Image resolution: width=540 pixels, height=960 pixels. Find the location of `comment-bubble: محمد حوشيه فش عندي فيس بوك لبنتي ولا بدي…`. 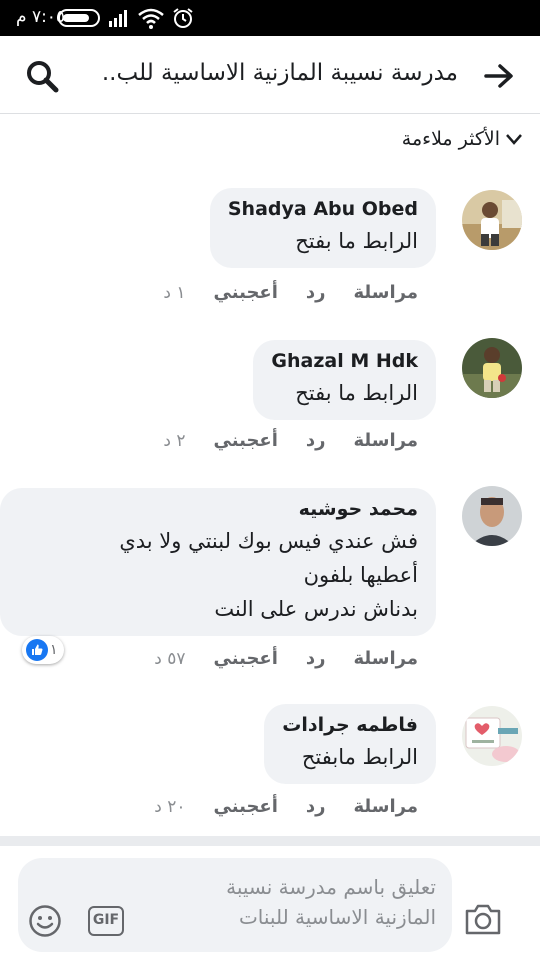

comment-bubble: محمد حوشيه فش عندي فيس بوك لبنتي ولا بدي… is located at coordinates (218, 562).